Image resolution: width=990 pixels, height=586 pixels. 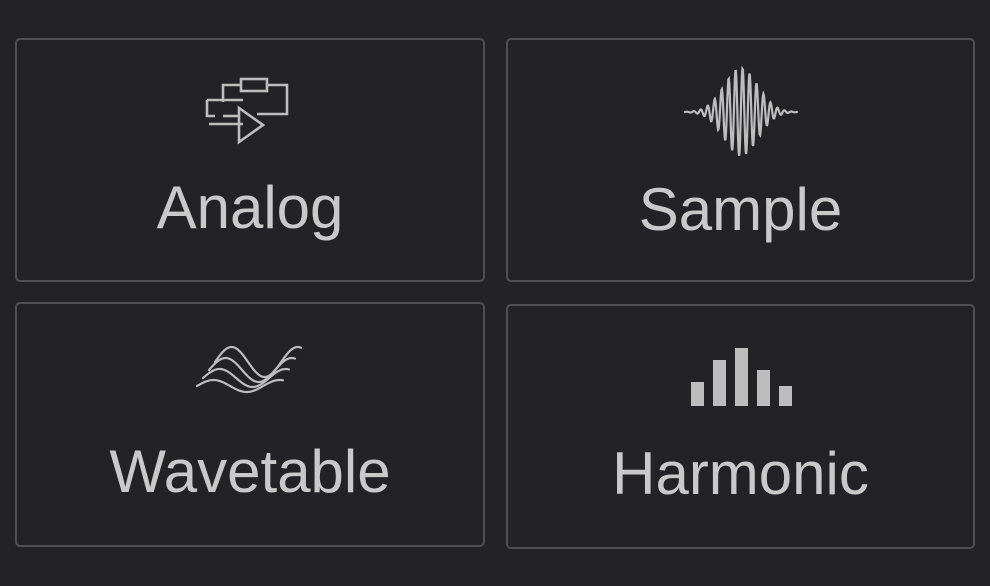 I want to click on wavetable-label: Wavetable, so click(x=250, y=471).